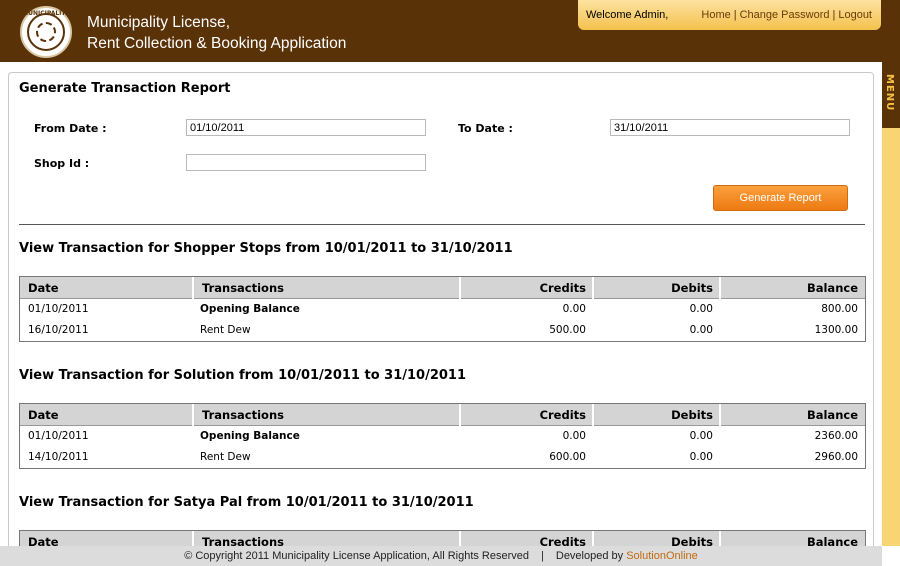 Image resolution: width=900 pixels, height=566 pixels. I want to click on from-date-input, so click(306, 127).